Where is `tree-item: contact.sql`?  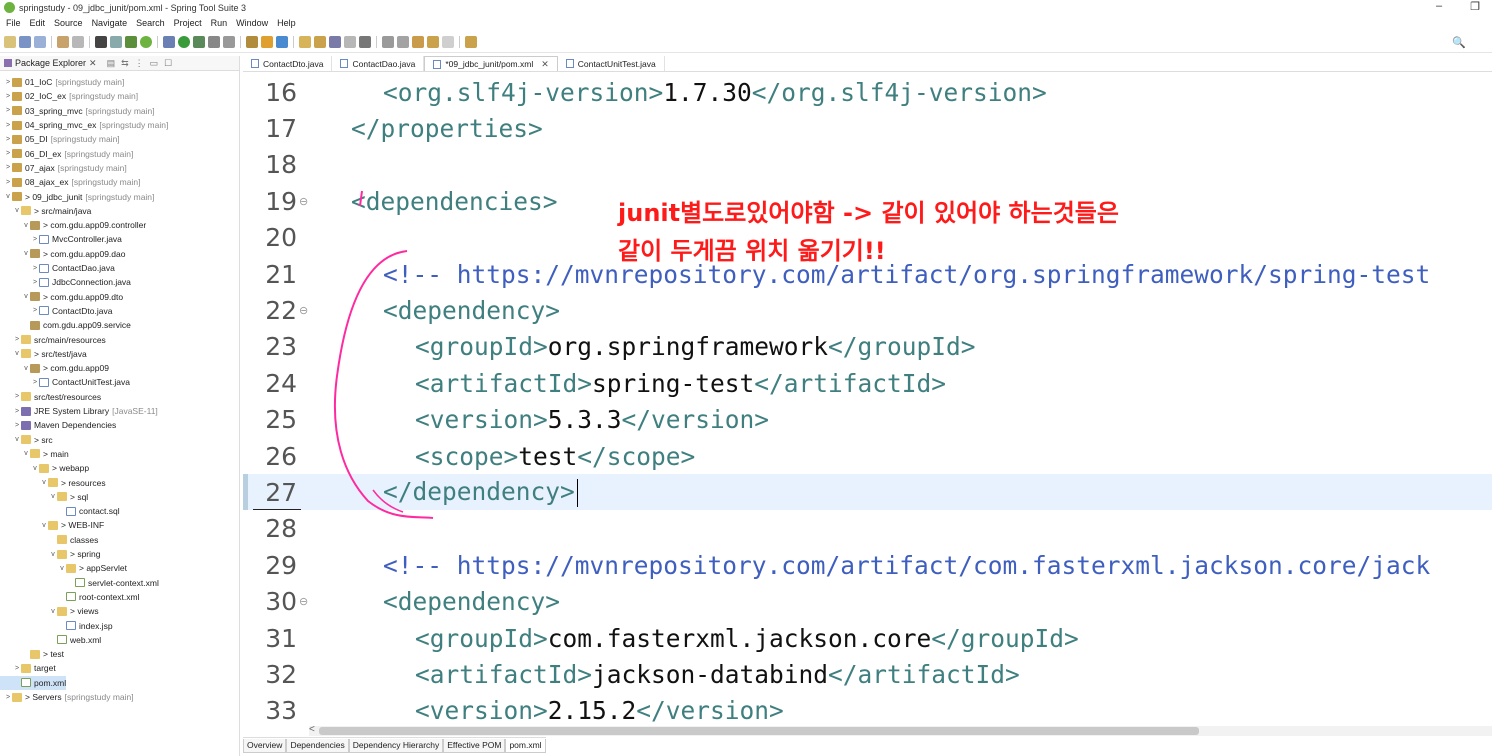 tree-item: contact.sql is located at coordinates (60, 511).